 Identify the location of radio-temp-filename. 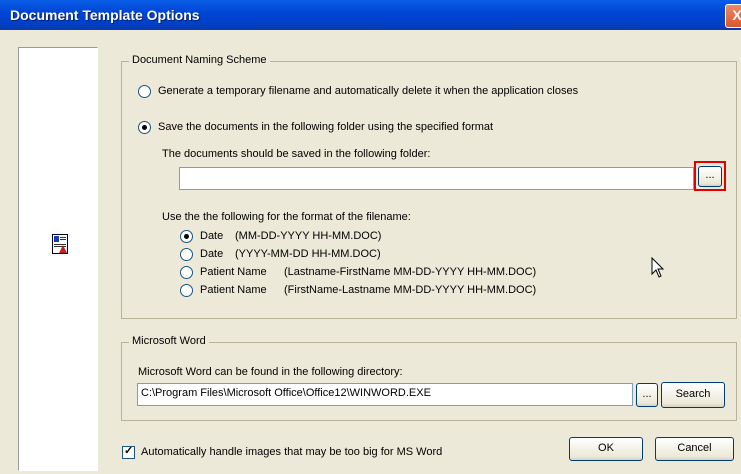
(144, 91).